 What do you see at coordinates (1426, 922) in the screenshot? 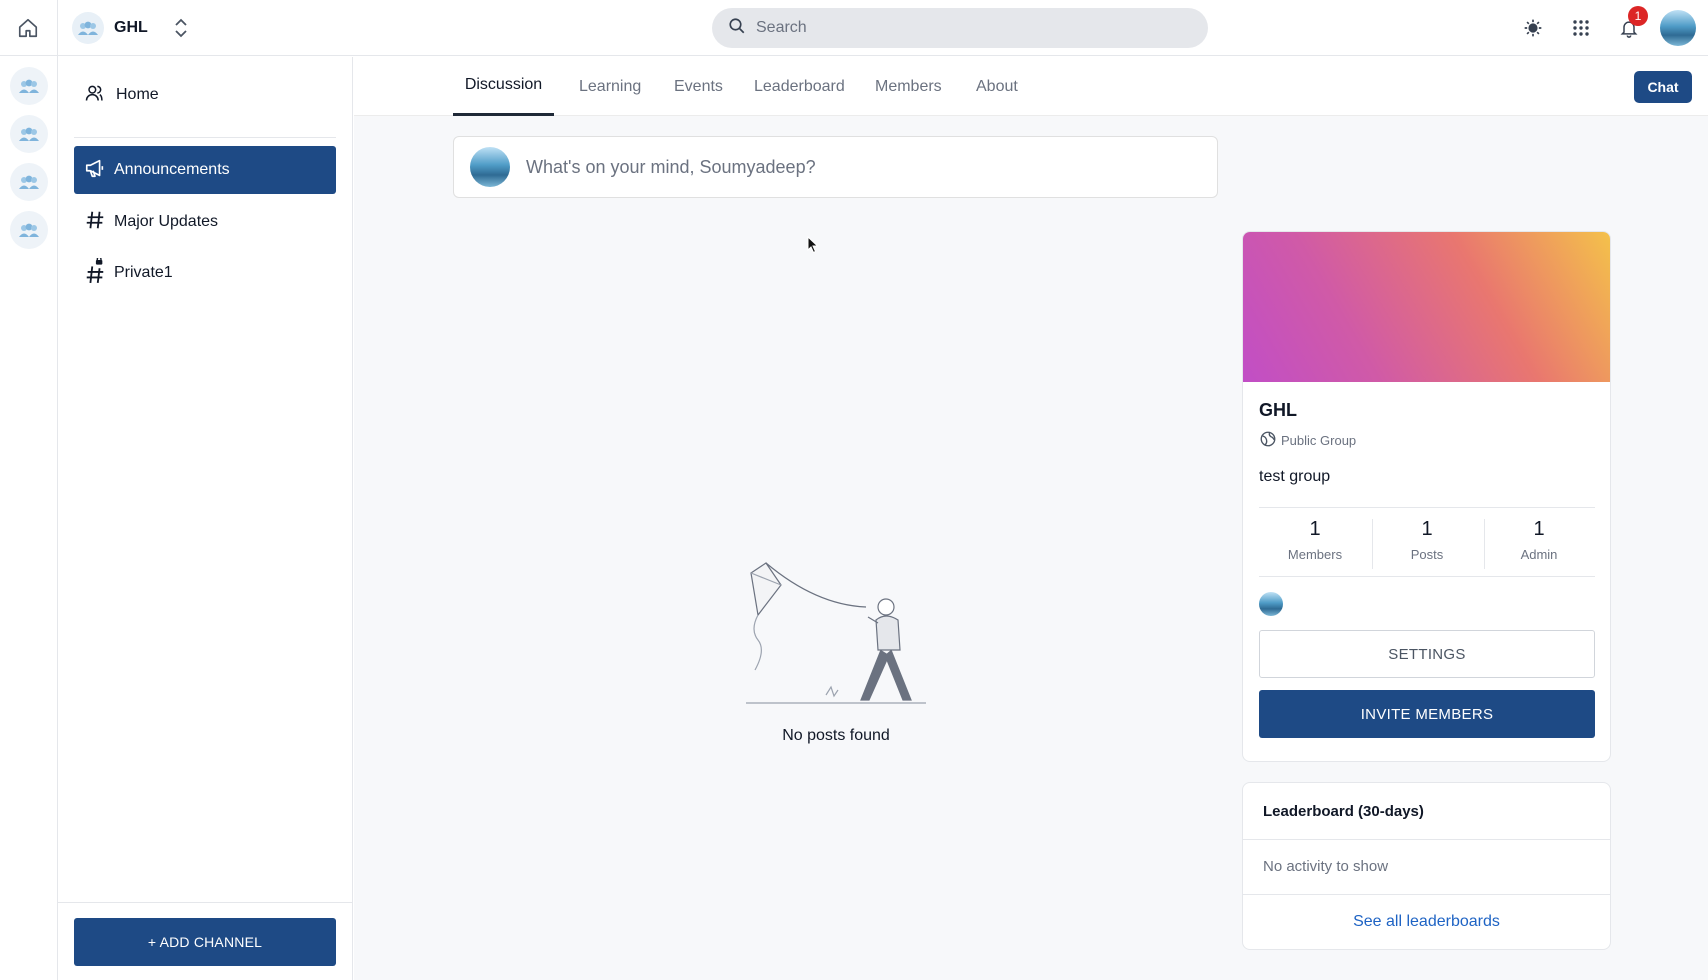
I see `see-all-leaderboards-link: See all leaderboards` at bounding box center [1426, 922].